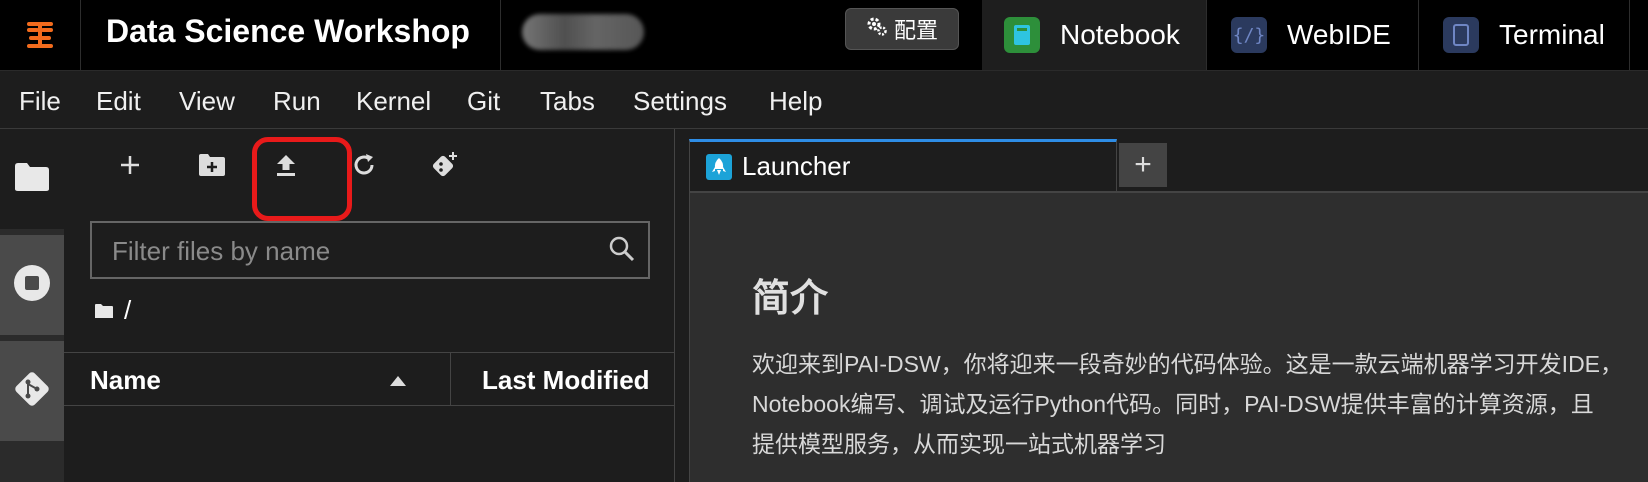 This screenshot has height=482, width=1648. What do you see at coordinates (40, 99) in the screenshot?
I see `menu-file: File` at bounding box center [40, 99].